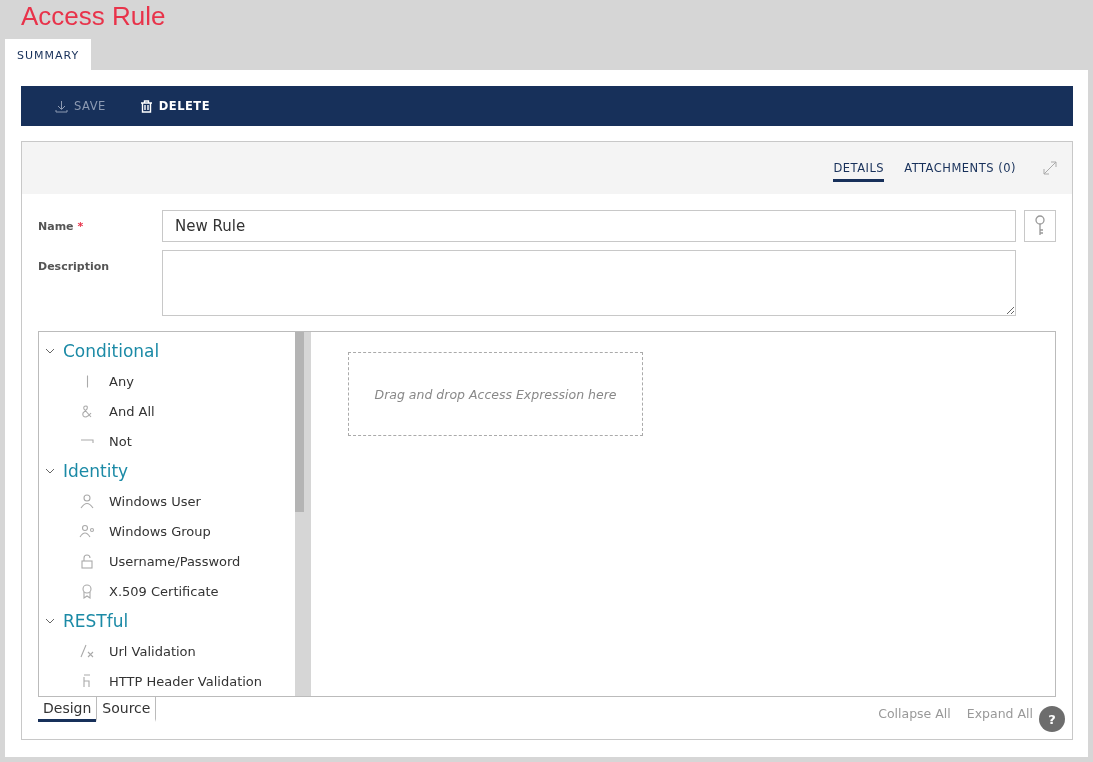  What do you see at coordinates (1050, 168) in the screenshot?
I see `expand-icon` at bounding box center [1050, 168].